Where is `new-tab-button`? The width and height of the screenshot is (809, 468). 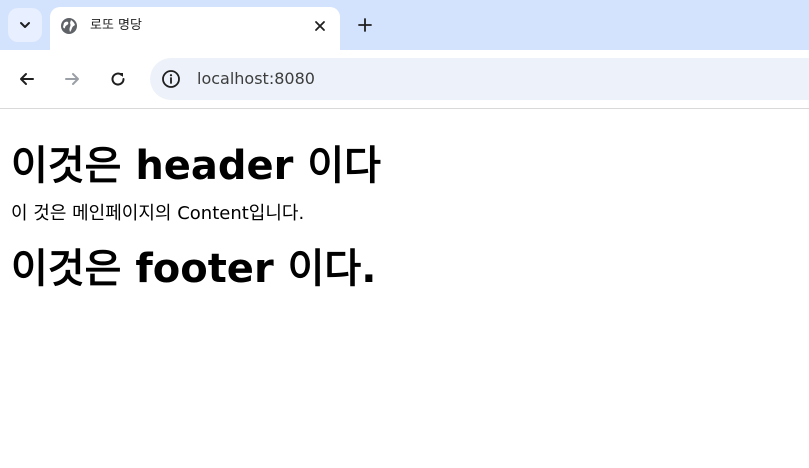
new-tab-button is located at coordinates (365, 25).